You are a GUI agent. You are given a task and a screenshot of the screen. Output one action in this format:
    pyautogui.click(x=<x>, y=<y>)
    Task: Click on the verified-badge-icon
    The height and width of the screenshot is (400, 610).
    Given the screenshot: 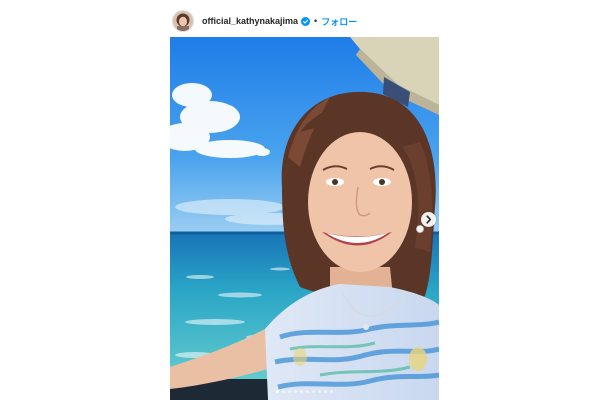 What is the action you would take?
    pyautogui.click(x=306, y=21)
    